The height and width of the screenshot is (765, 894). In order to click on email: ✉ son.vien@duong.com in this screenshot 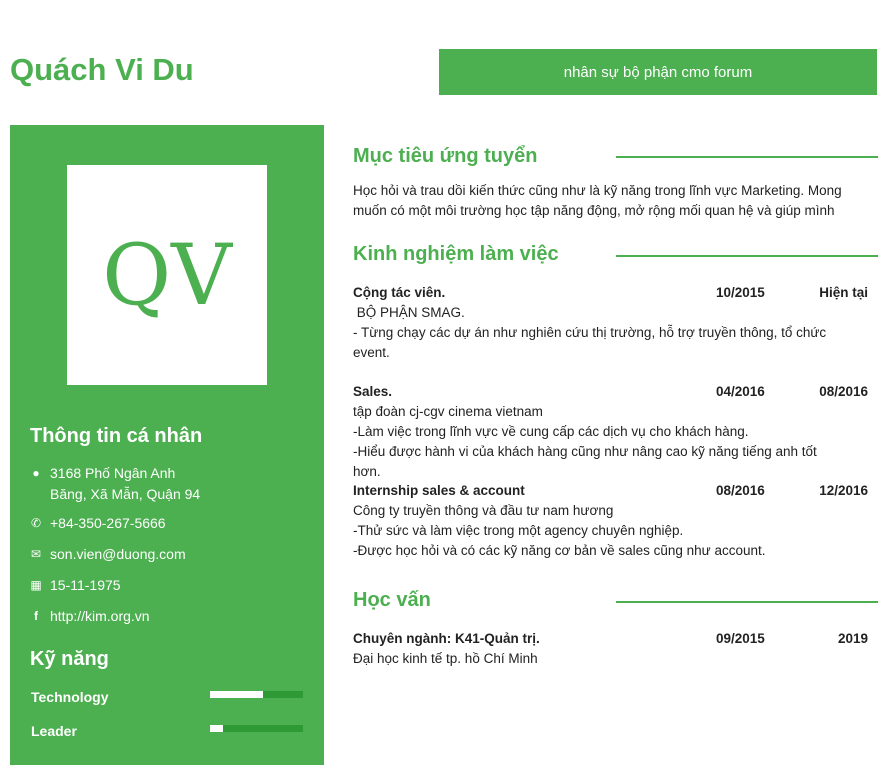, I will do `click(108, 554)`.